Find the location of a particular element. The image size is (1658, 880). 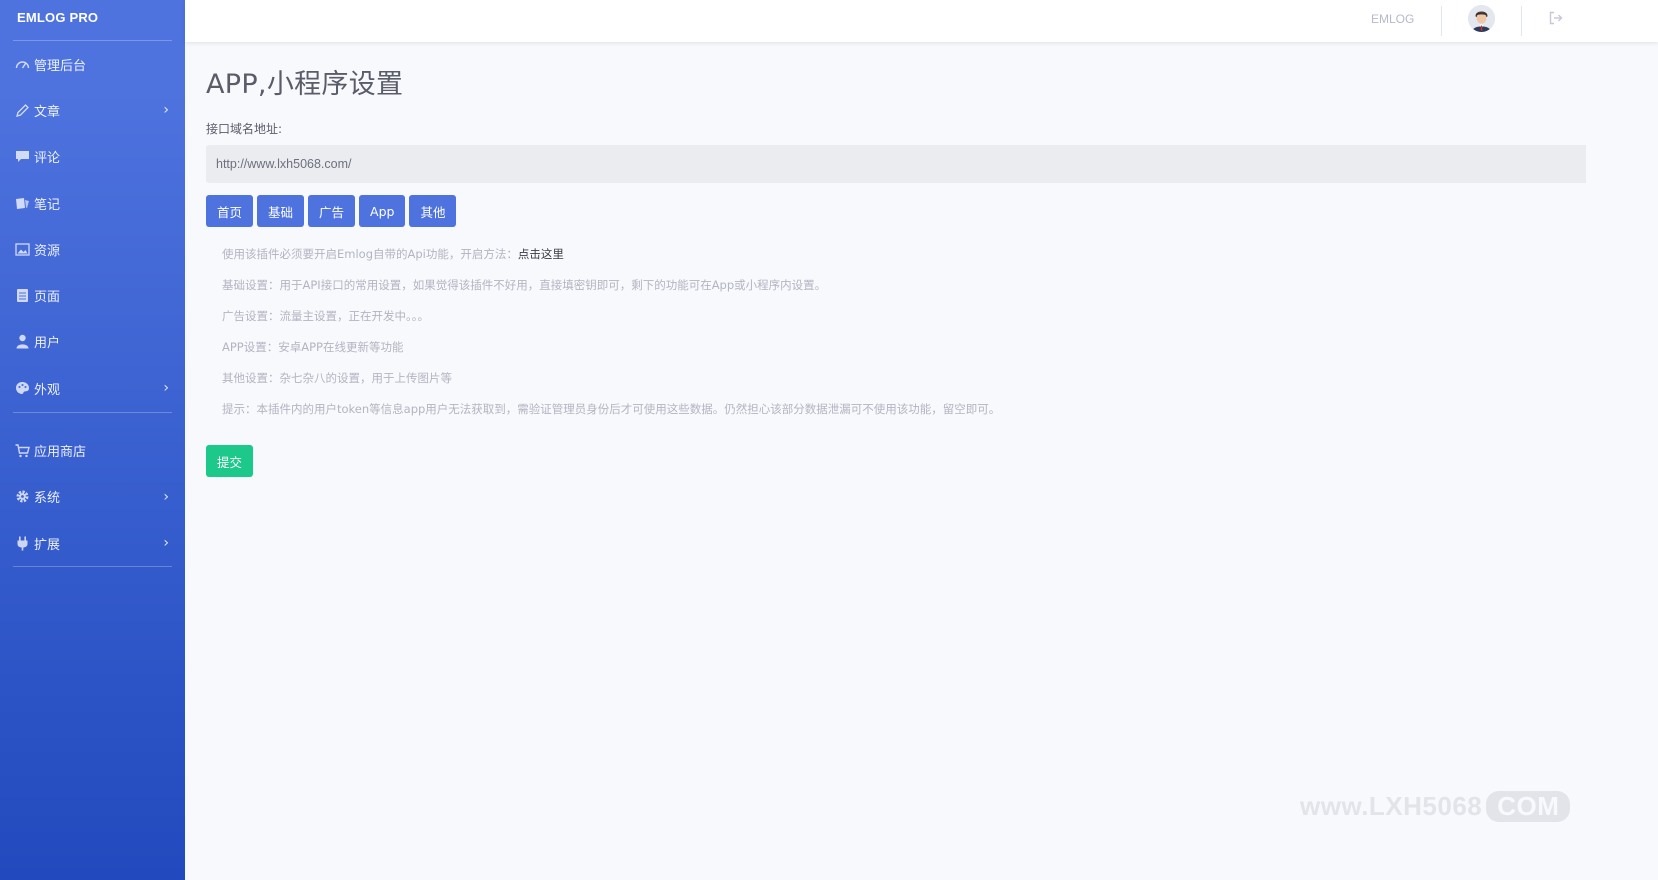

sidebar-item-users: 用户 is located at coordinates (92, 342).